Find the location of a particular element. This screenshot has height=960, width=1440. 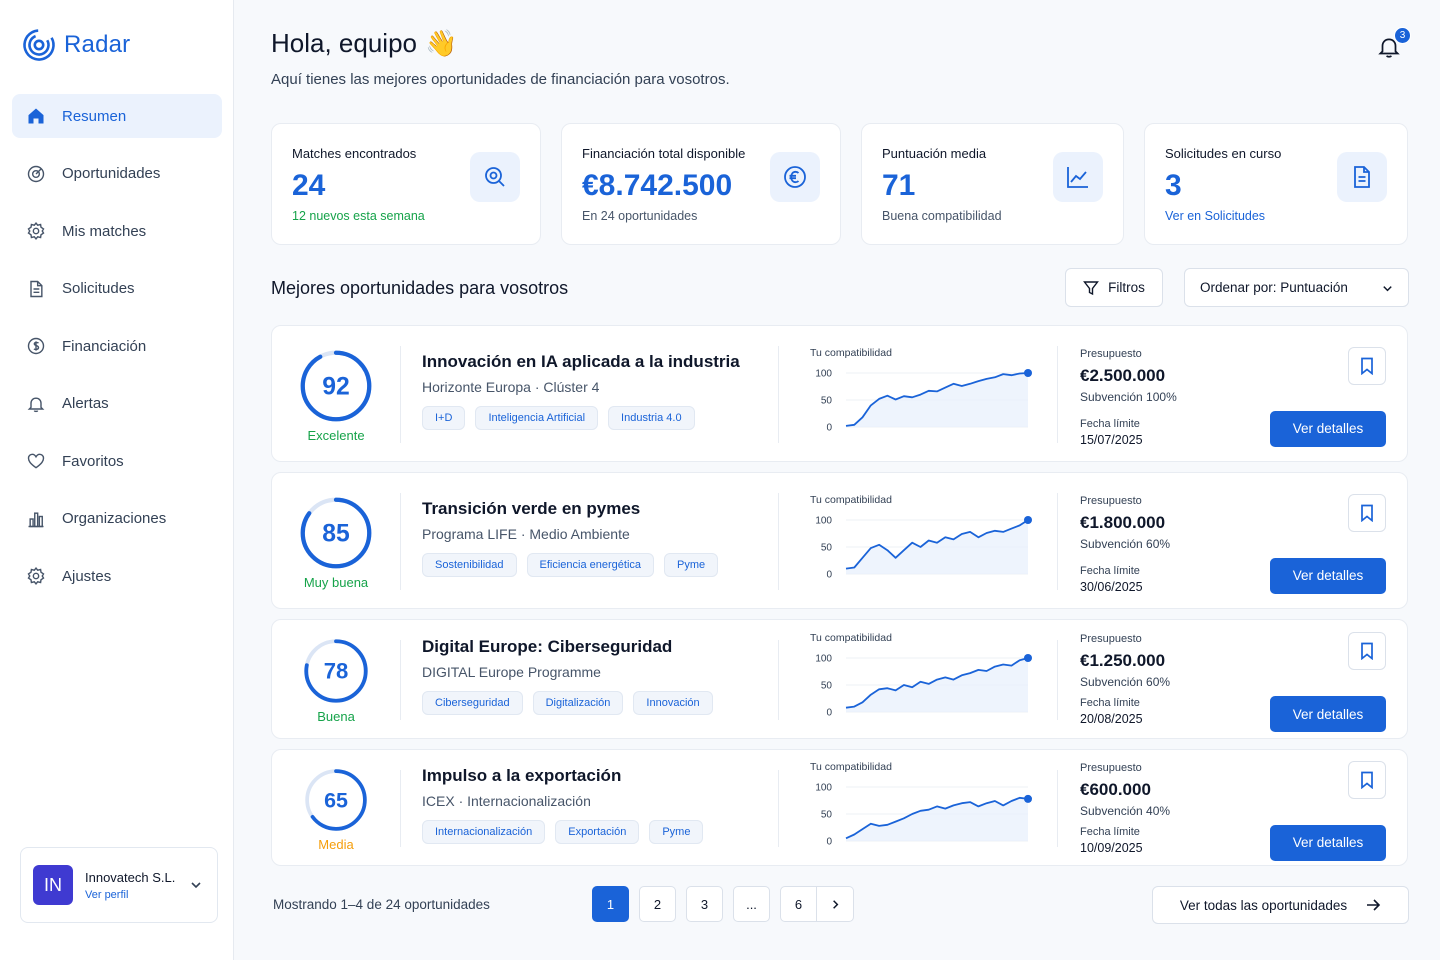

sort-select: Ordenar por: Puntuación is located at coordinates (1296, 287).